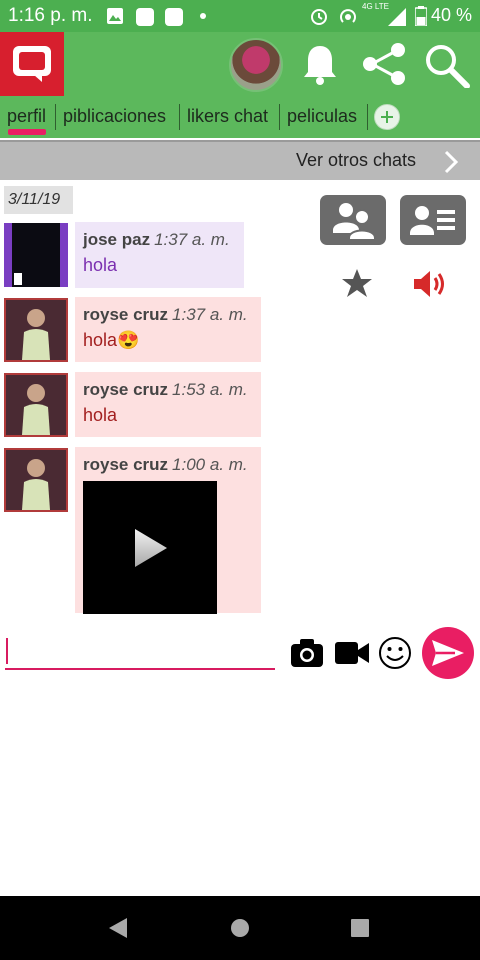  I want to click on active-tab-indicator, so click(27, 132).